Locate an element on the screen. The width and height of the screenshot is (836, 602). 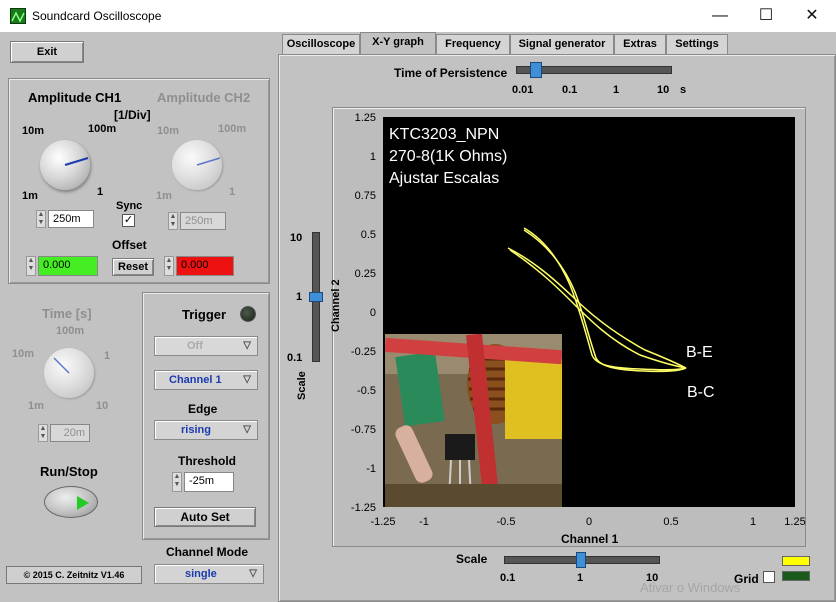
x-tick-label: -1.25 is located at coordinates (382, 522).